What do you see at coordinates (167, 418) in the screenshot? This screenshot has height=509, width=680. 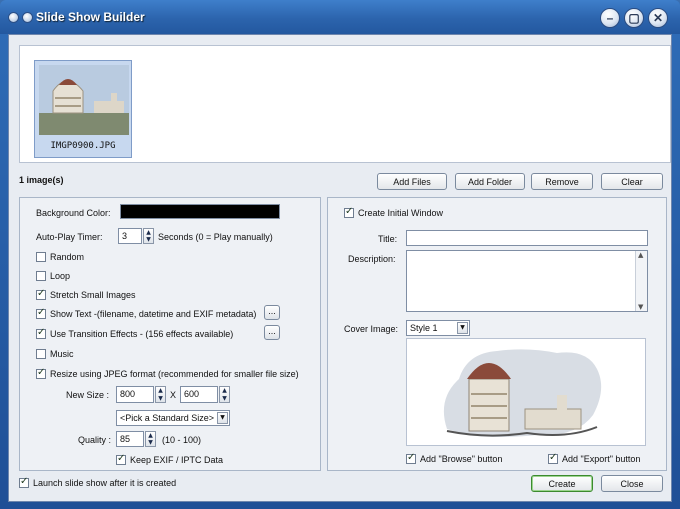 I see `standard-size-value: <Pick a Standard Size>` at bounding box center [167, 418].